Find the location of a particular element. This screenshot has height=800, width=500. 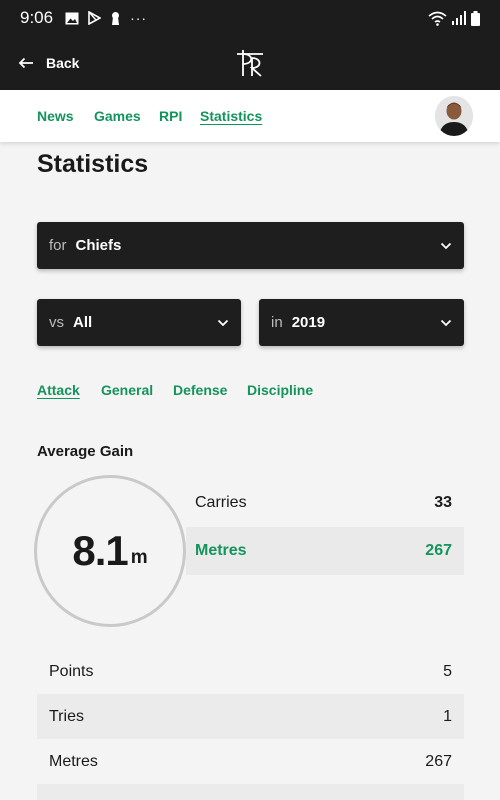

tab-rpi: RPI is located at coordinates (170, 116).